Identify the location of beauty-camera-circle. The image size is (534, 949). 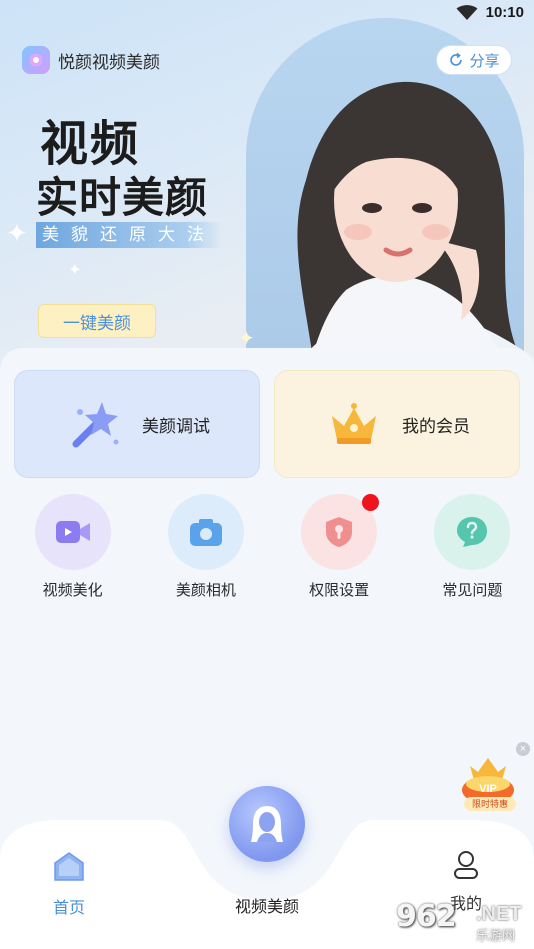
(205, 532).